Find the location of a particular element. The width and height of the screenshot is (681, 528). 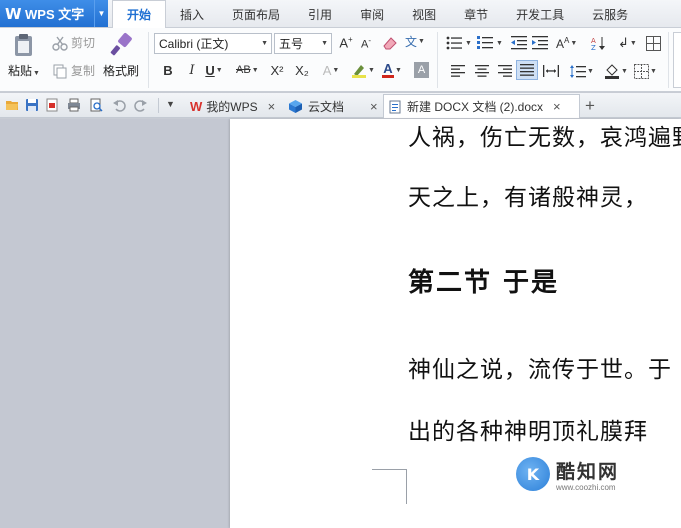

align-left-button is located at coordinates (458, 71).